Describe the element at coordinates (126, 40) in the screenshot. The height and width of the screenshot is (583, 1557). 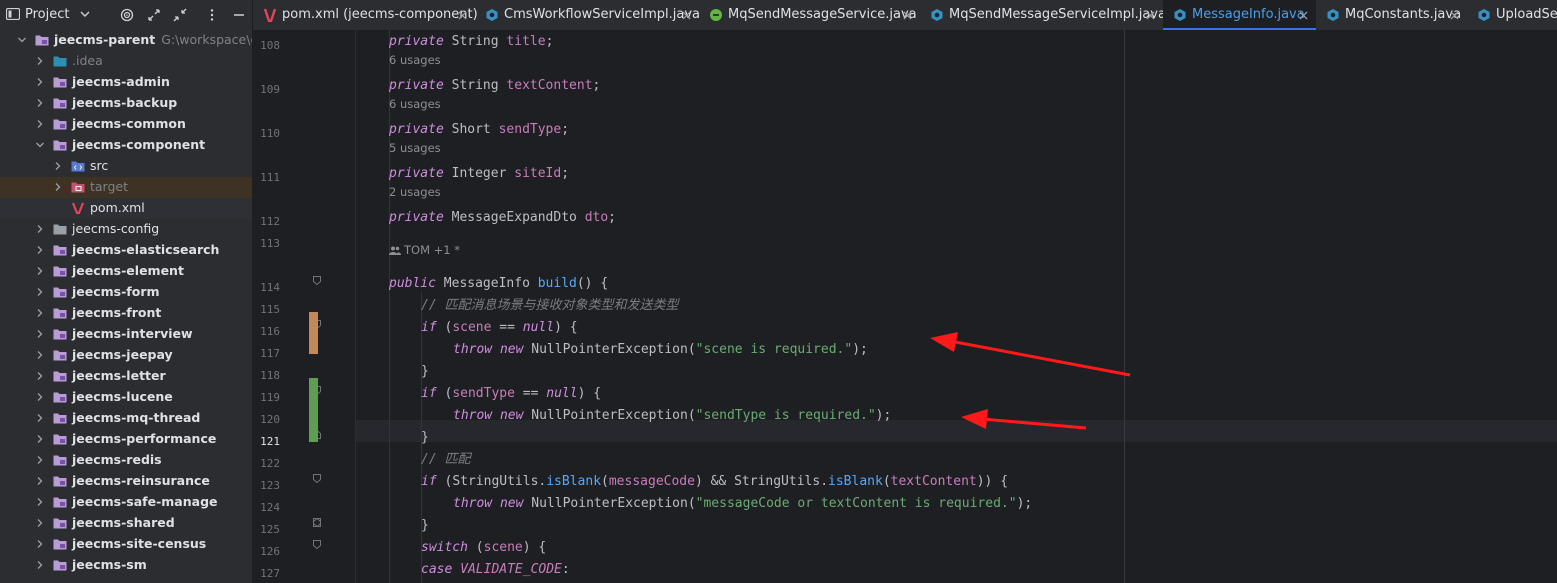
I see `tree-item-jeecms-parent: jeecms-parentG:\workspace\cms\1.` at that location.